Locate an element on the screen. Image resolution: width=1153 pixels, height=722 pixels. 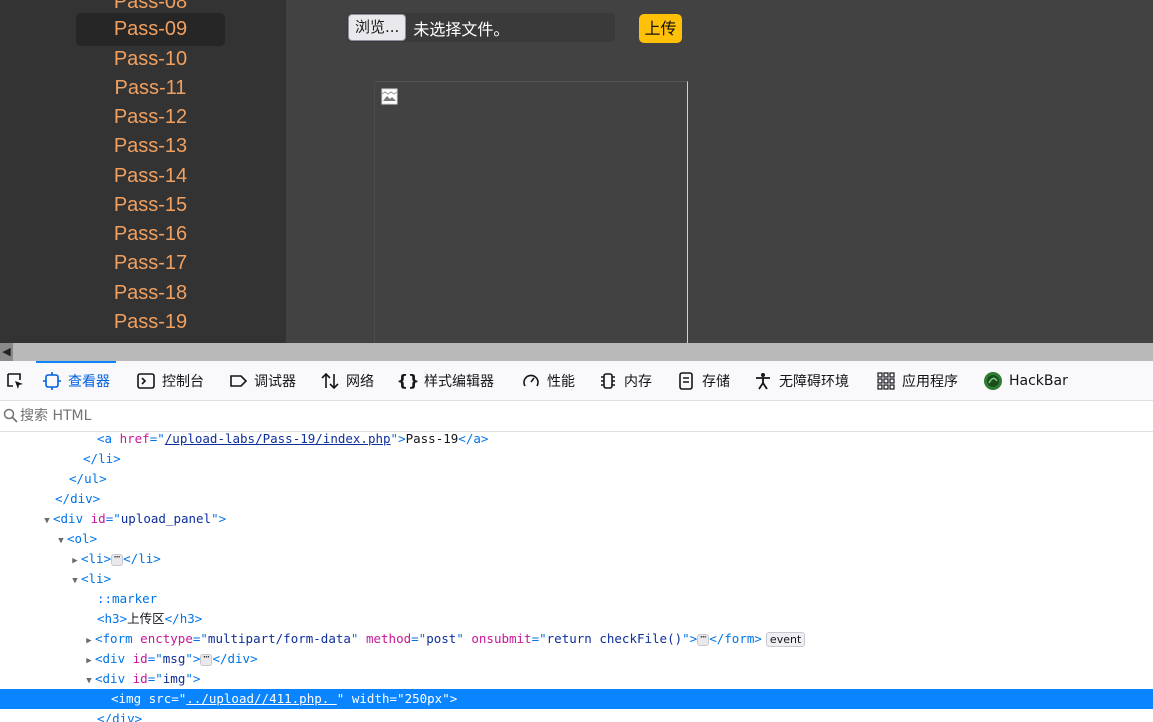
tag-name: ul is located at coordinates (92, 478).